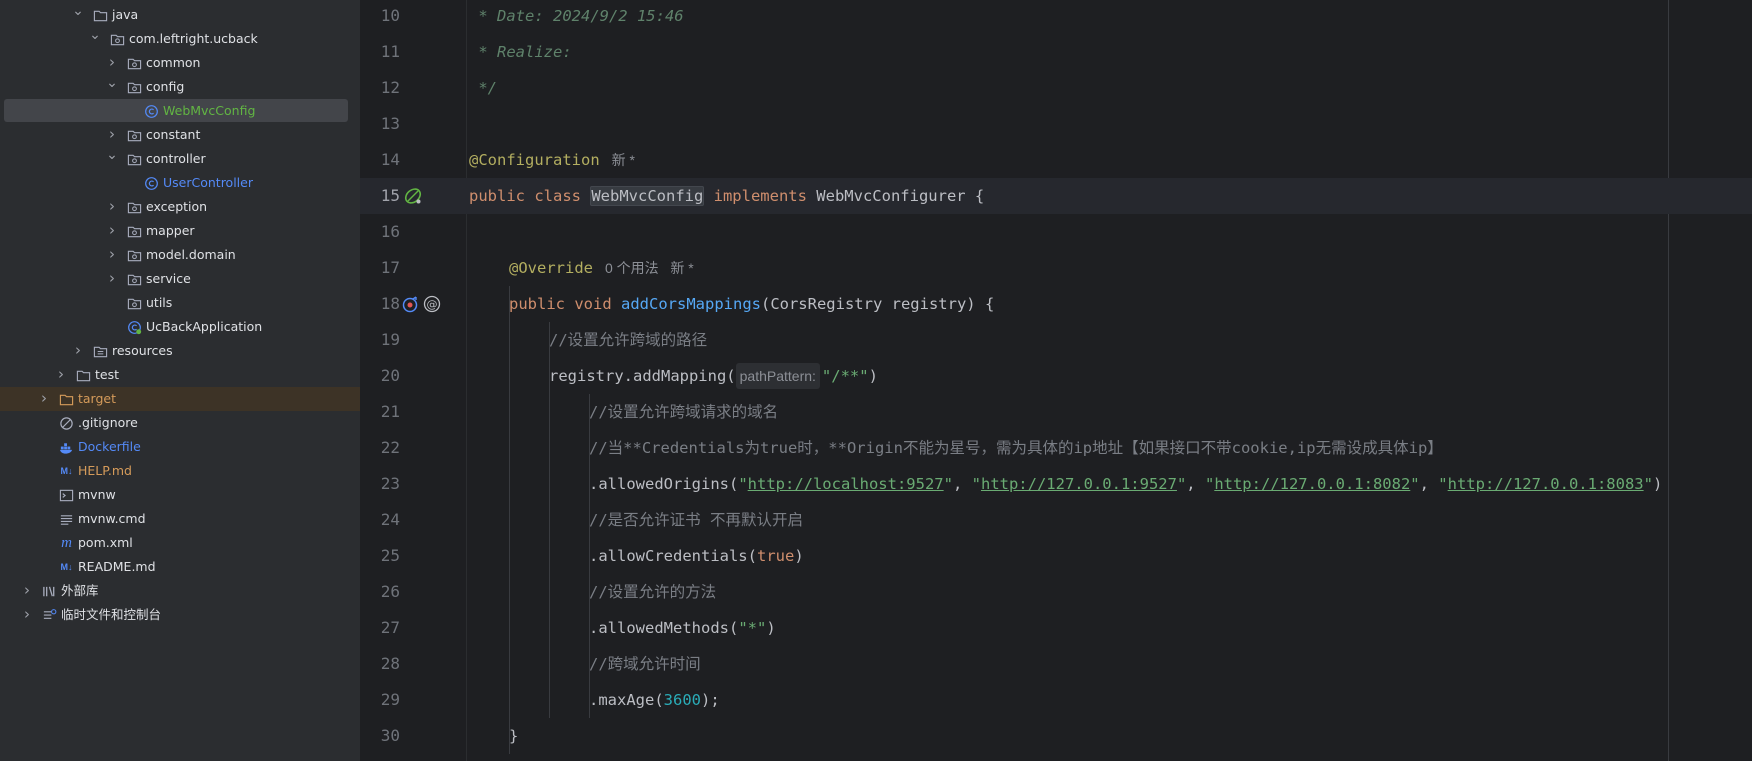 Image resolution: width=1752 pixels, height=761 pixels. I want to click on tree-item: M↓ HELP.md, so click(180, 471).